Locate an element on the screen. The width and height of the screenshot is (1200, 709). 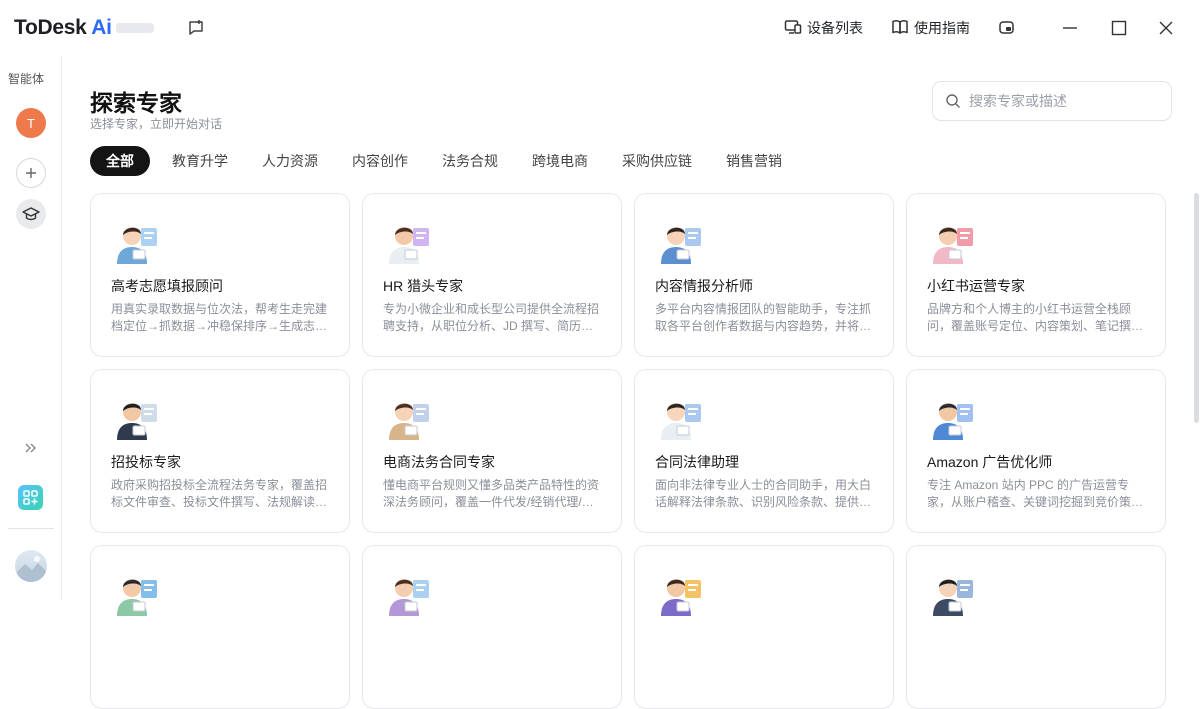
search-icon is located at coordinates (953, 101).